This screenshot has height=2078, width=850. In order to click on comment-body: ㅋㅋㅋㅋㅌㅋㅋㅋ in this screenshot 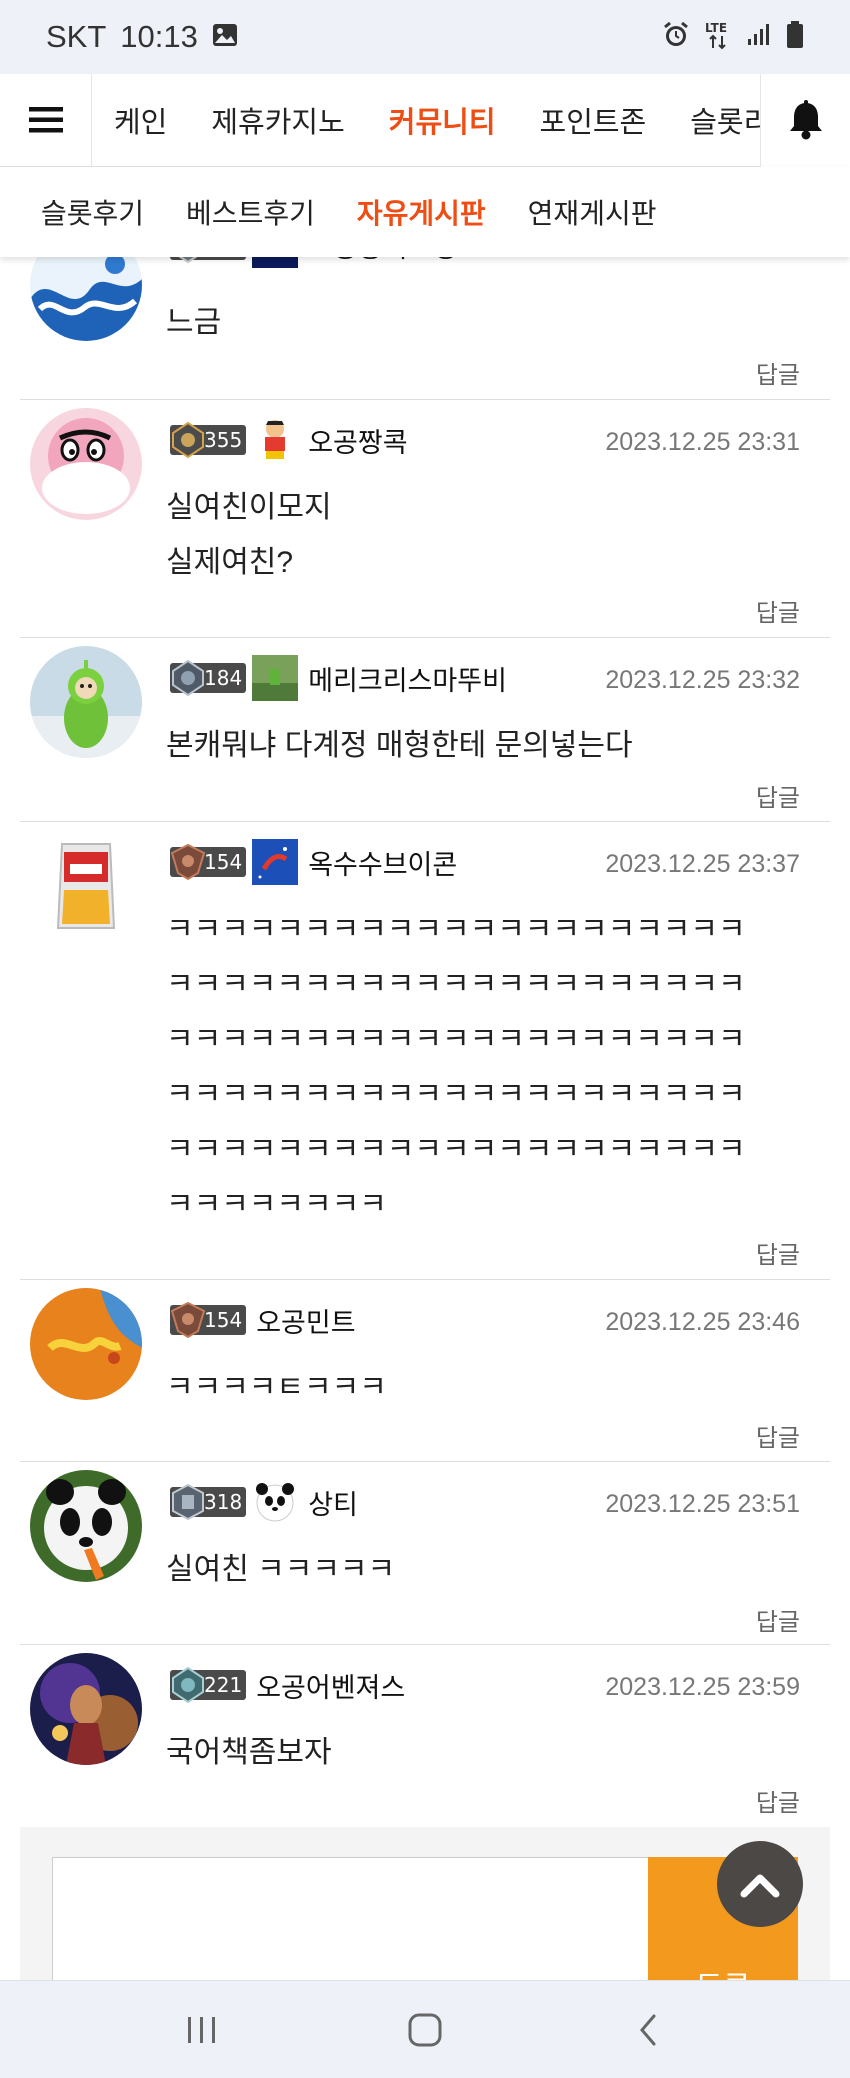, I will do `click(486, 1387)`.